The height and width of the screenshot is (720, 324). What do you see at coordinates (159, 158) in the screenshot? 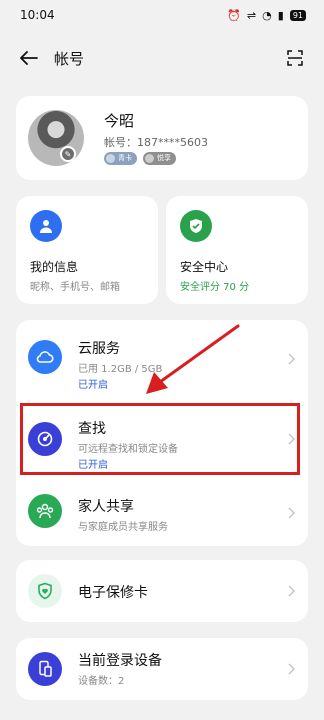
I see `vip-badge: 悦享` at bounding box center [159, 158].